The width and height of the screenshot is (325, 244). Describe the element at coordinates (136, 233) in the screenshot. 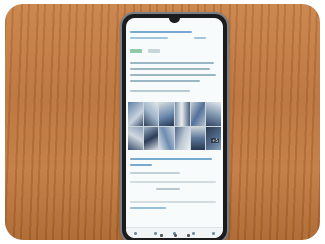

I see `nav-home-icon` at that location.